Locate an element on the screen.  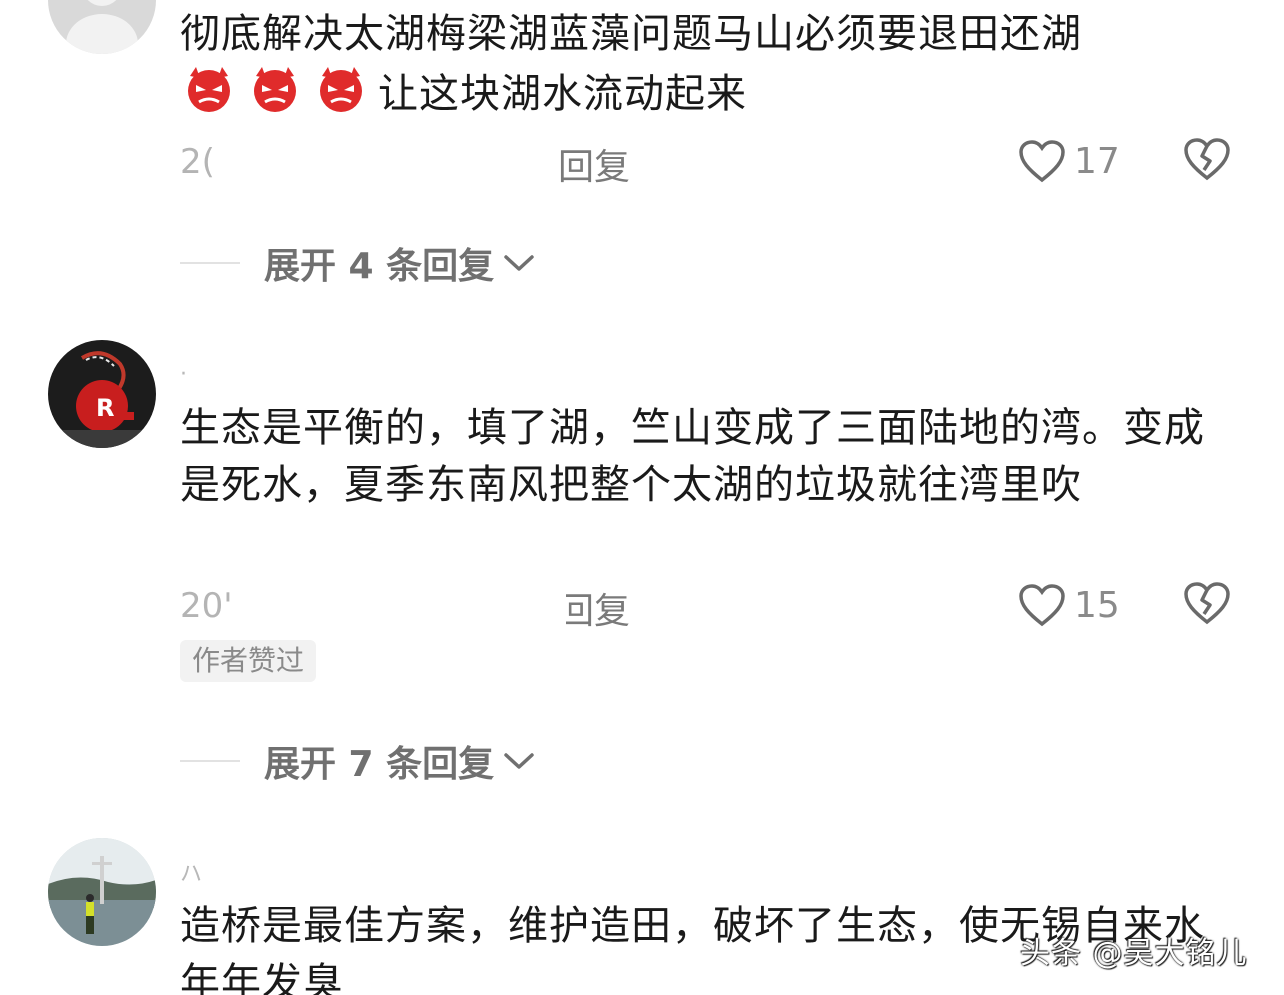
comment-meta: 2( 回复 17 is located at coordinates (710, 162).